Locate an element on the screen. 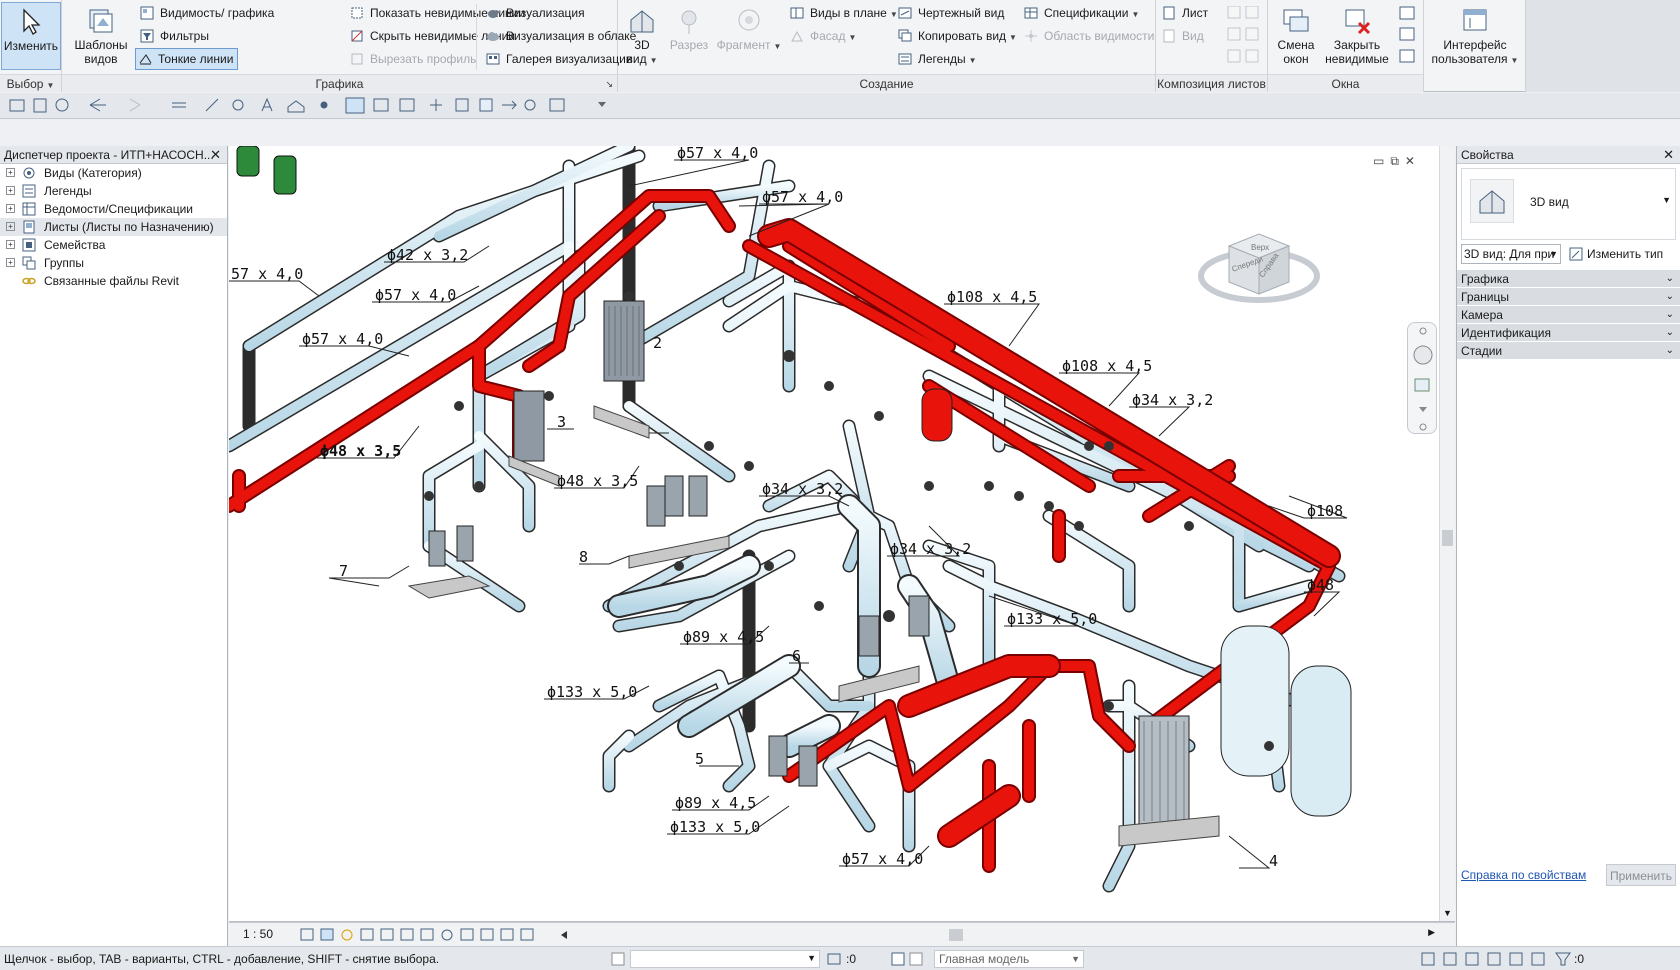  render-cloud-button: Визуализация в облаке is located at coordinates (560, 36).